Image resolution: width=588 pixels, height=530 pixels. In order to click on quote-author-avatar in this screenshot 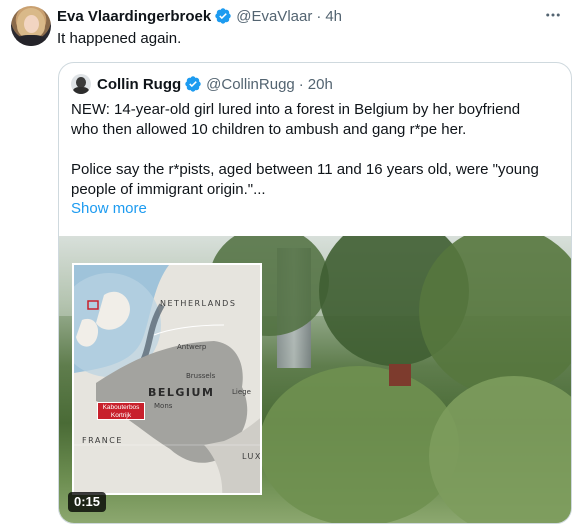, I will do `click(81, 84)`.